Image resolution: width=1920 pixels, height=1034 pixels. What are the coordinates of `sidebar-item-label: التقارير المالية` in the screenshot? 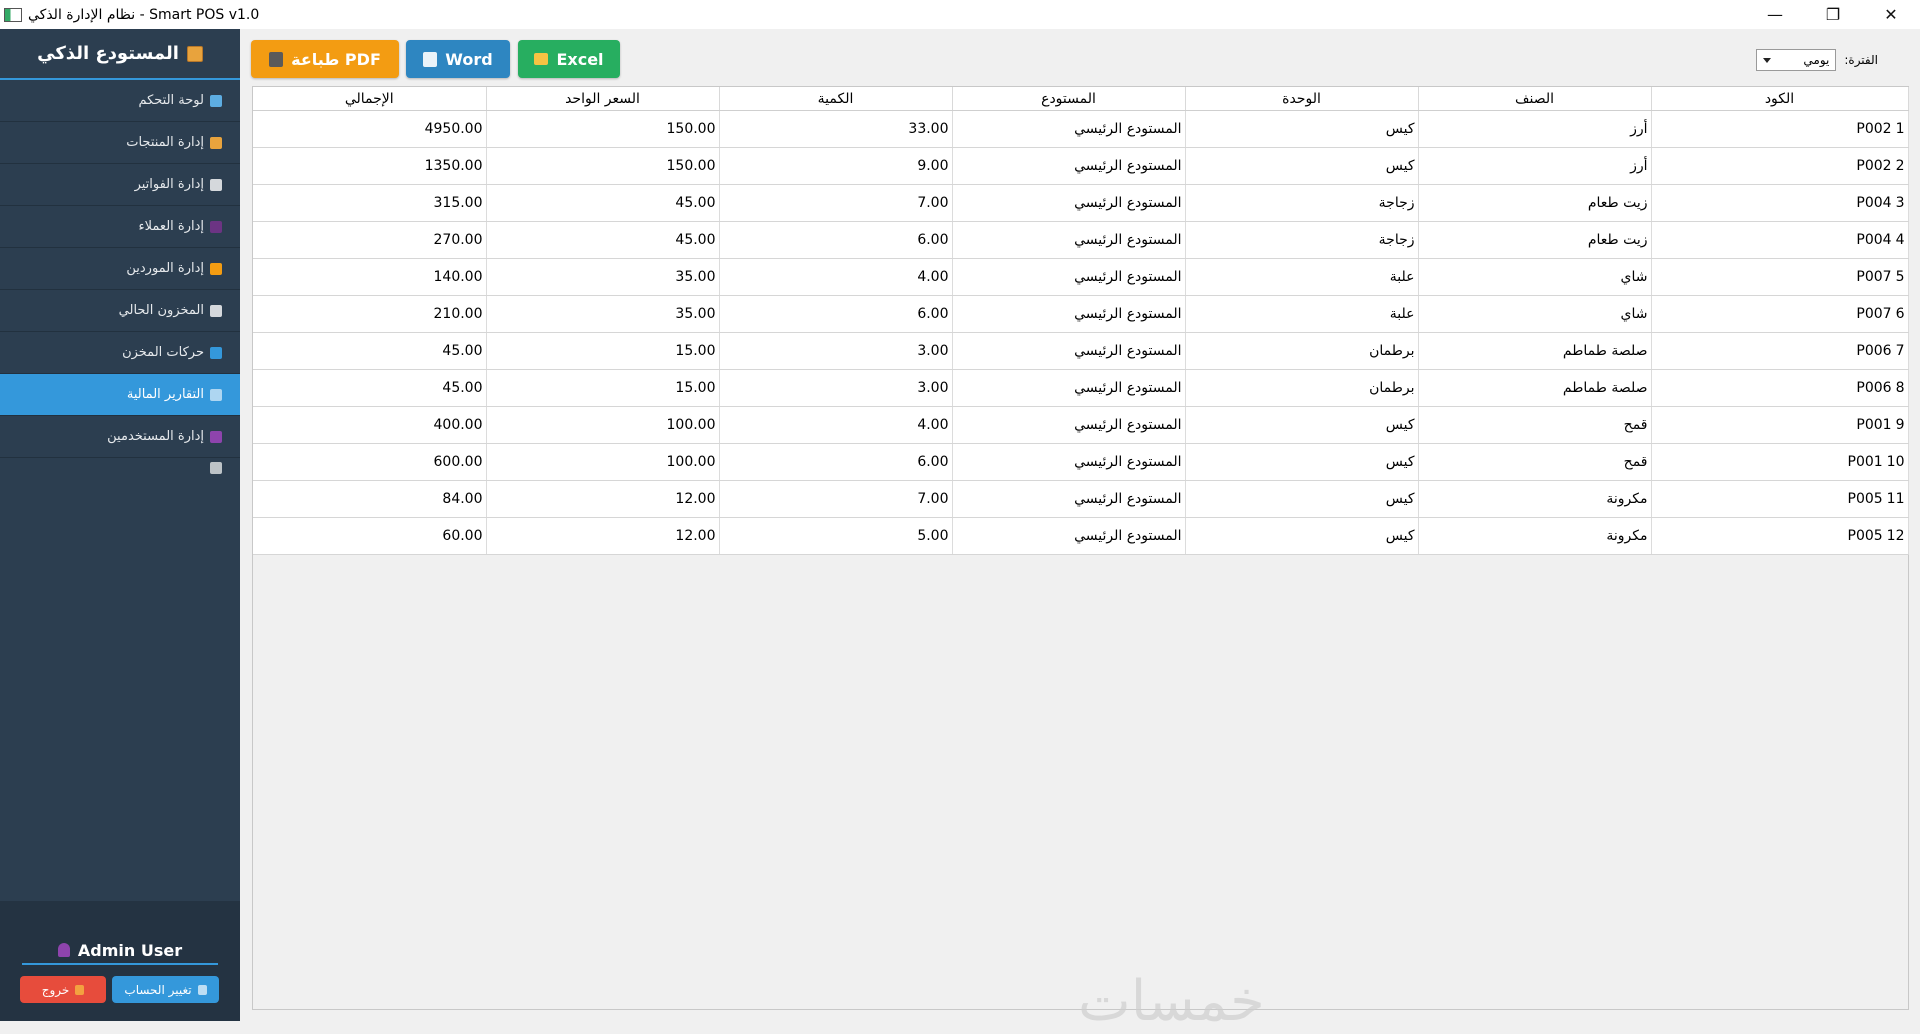 It's located at (165, 394).